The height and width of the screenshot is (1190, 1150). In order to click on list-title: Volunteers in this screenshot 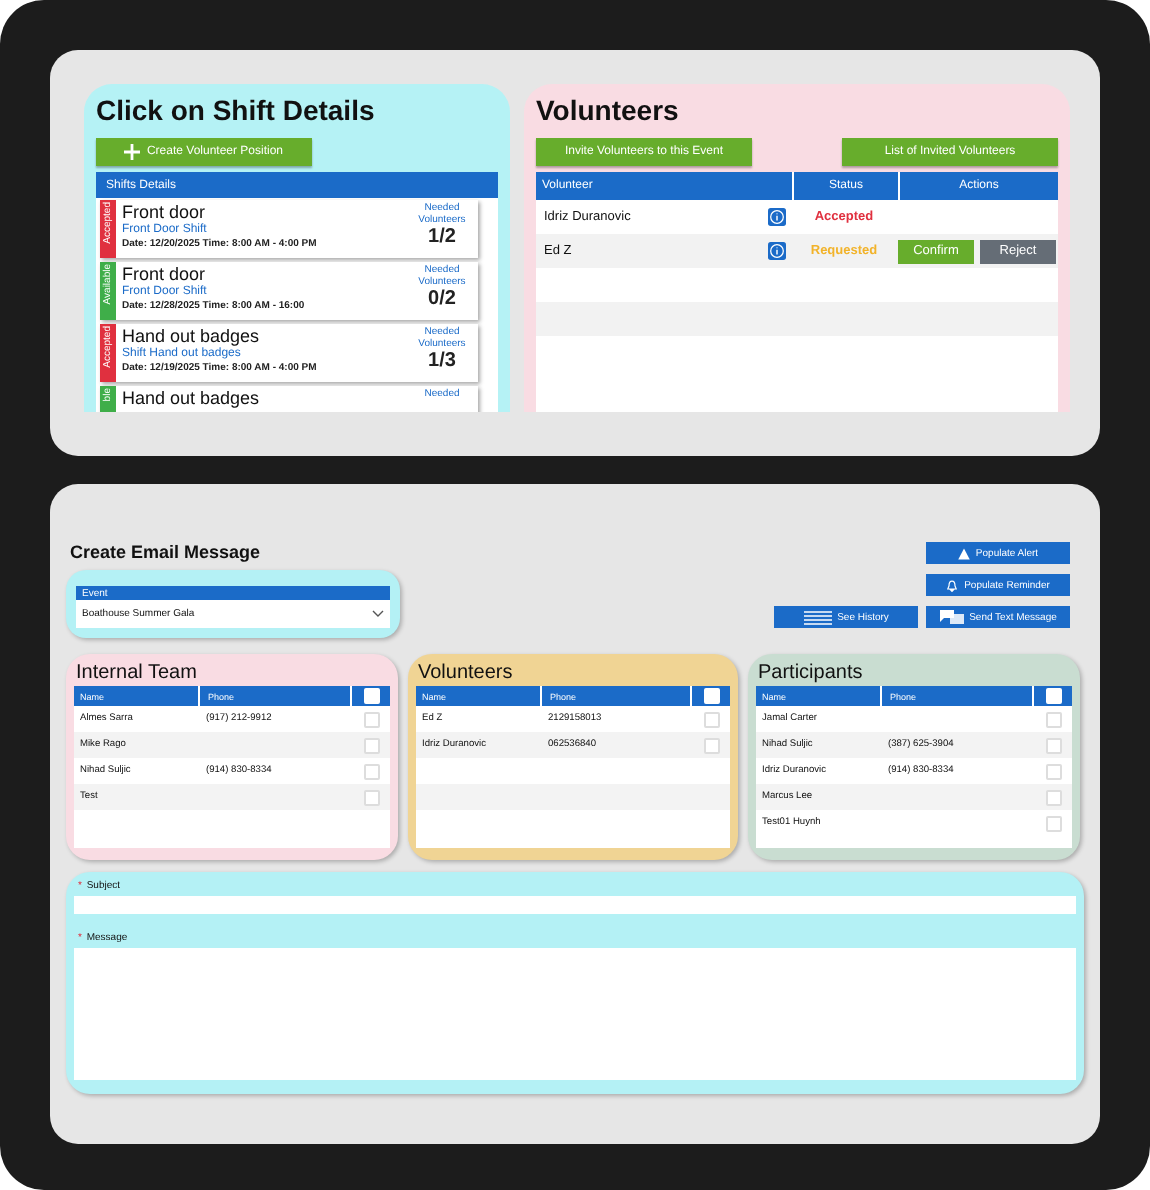, I will do `click(465, 673)`.